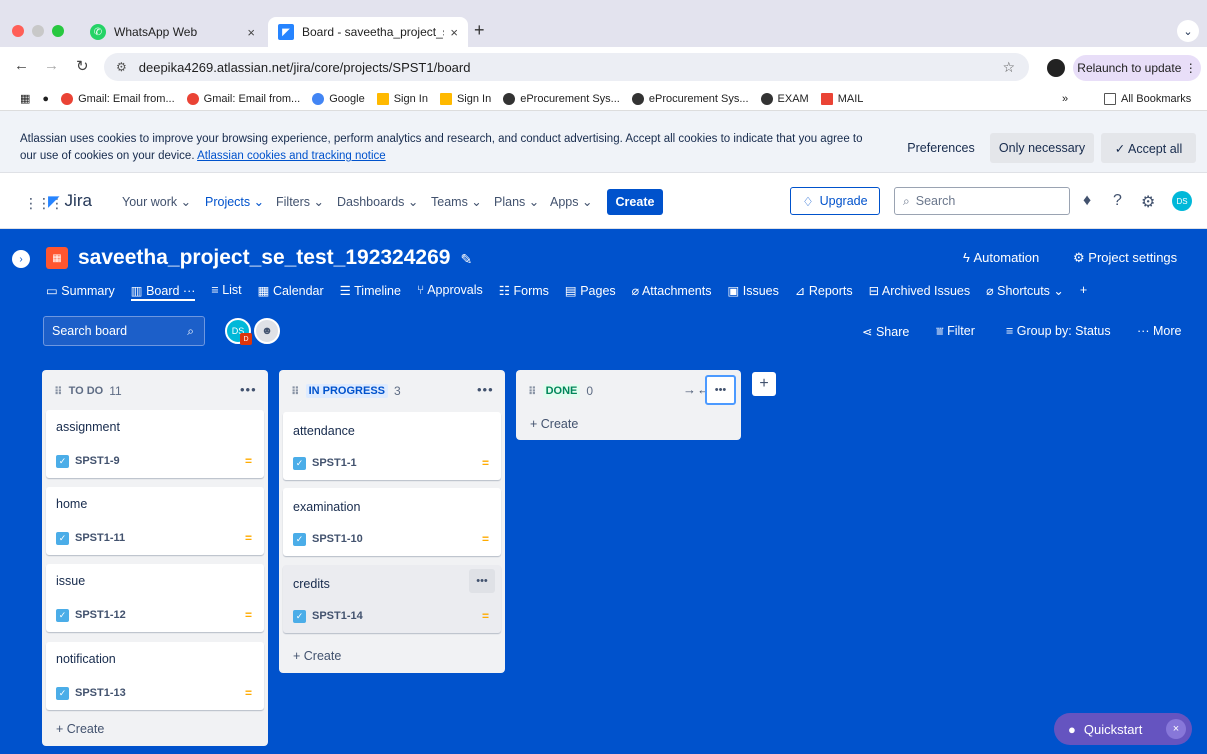 This screenshot has height=754, width=1207. I want to click on accept-all-button: ✓ Accept all, so click(1148, 148).